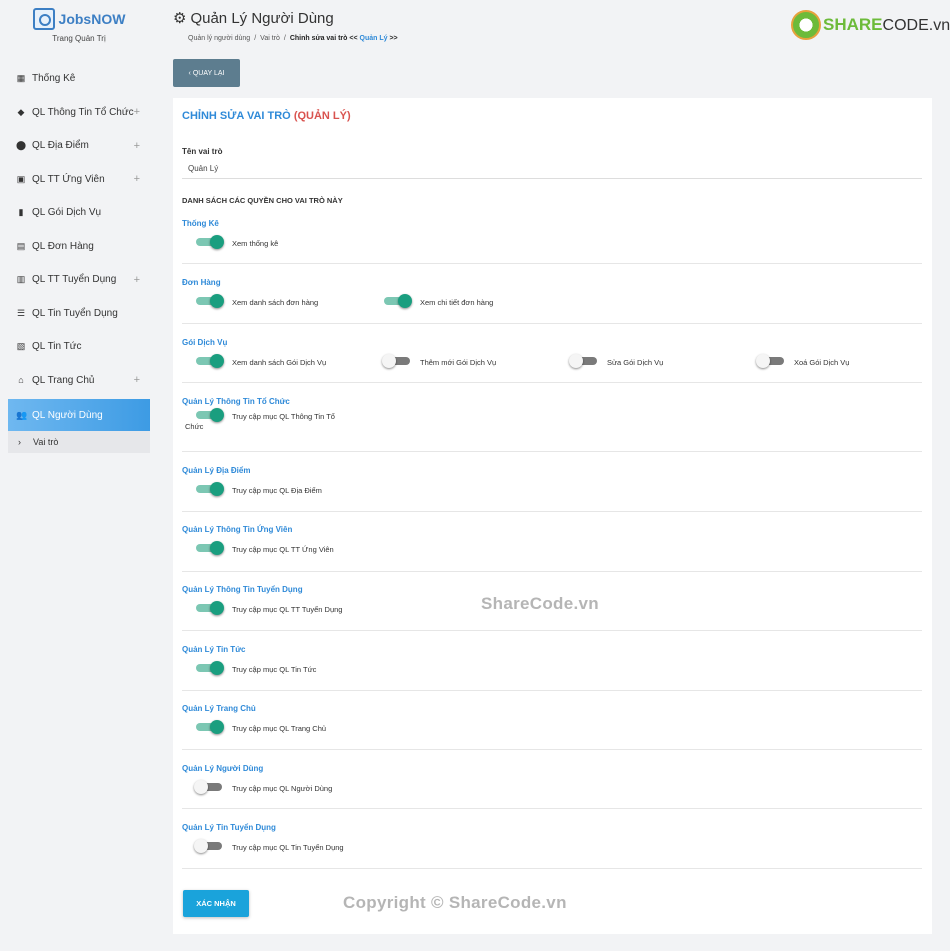 This screenshot has width=950, height=951. I want to click on brand: JobsNOW Trang Quản Trị, so click(79, 25).